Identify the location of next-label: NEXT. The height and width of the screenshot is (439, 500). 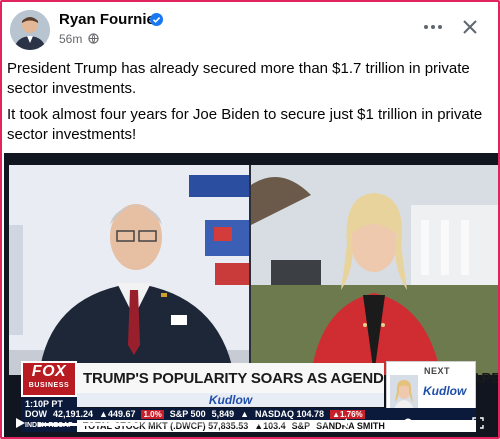
(437, 371).